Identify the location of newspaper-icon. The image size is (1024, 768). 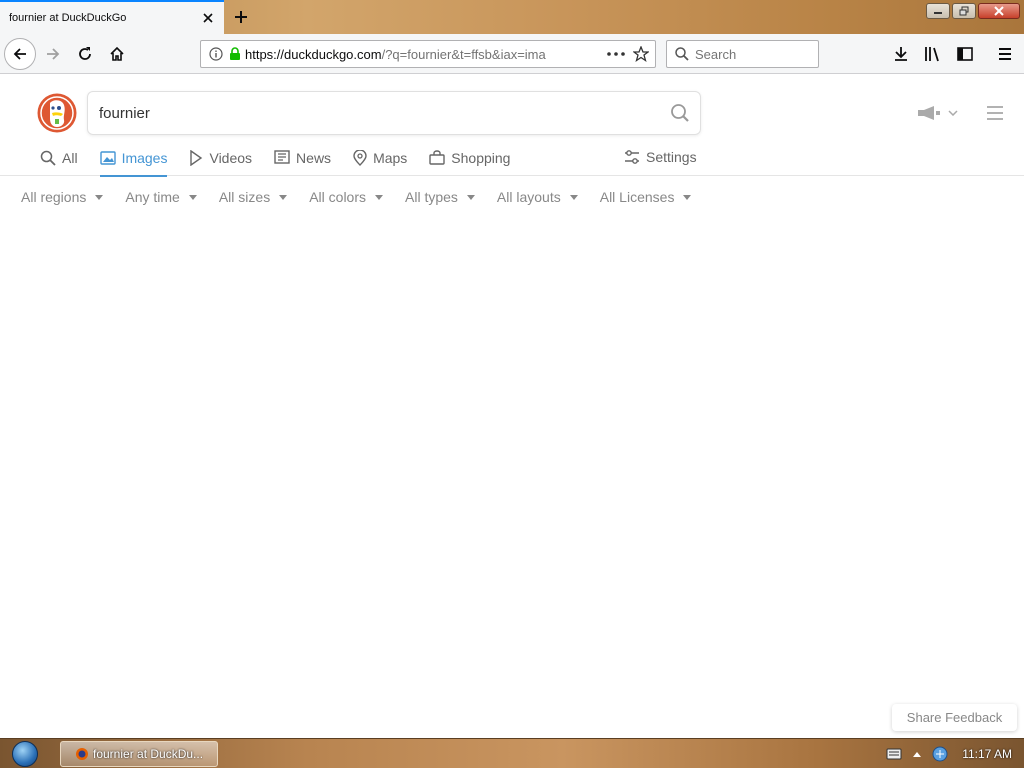
(282, 157).